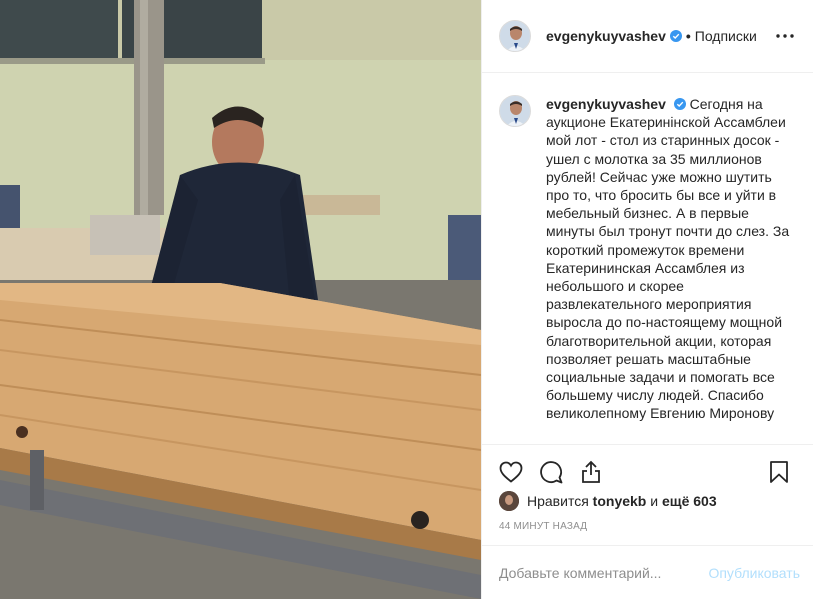 The width and height of the screenshot is (813, 599). I want to click on likes-count-link: ещё 603, so click(689, 501).